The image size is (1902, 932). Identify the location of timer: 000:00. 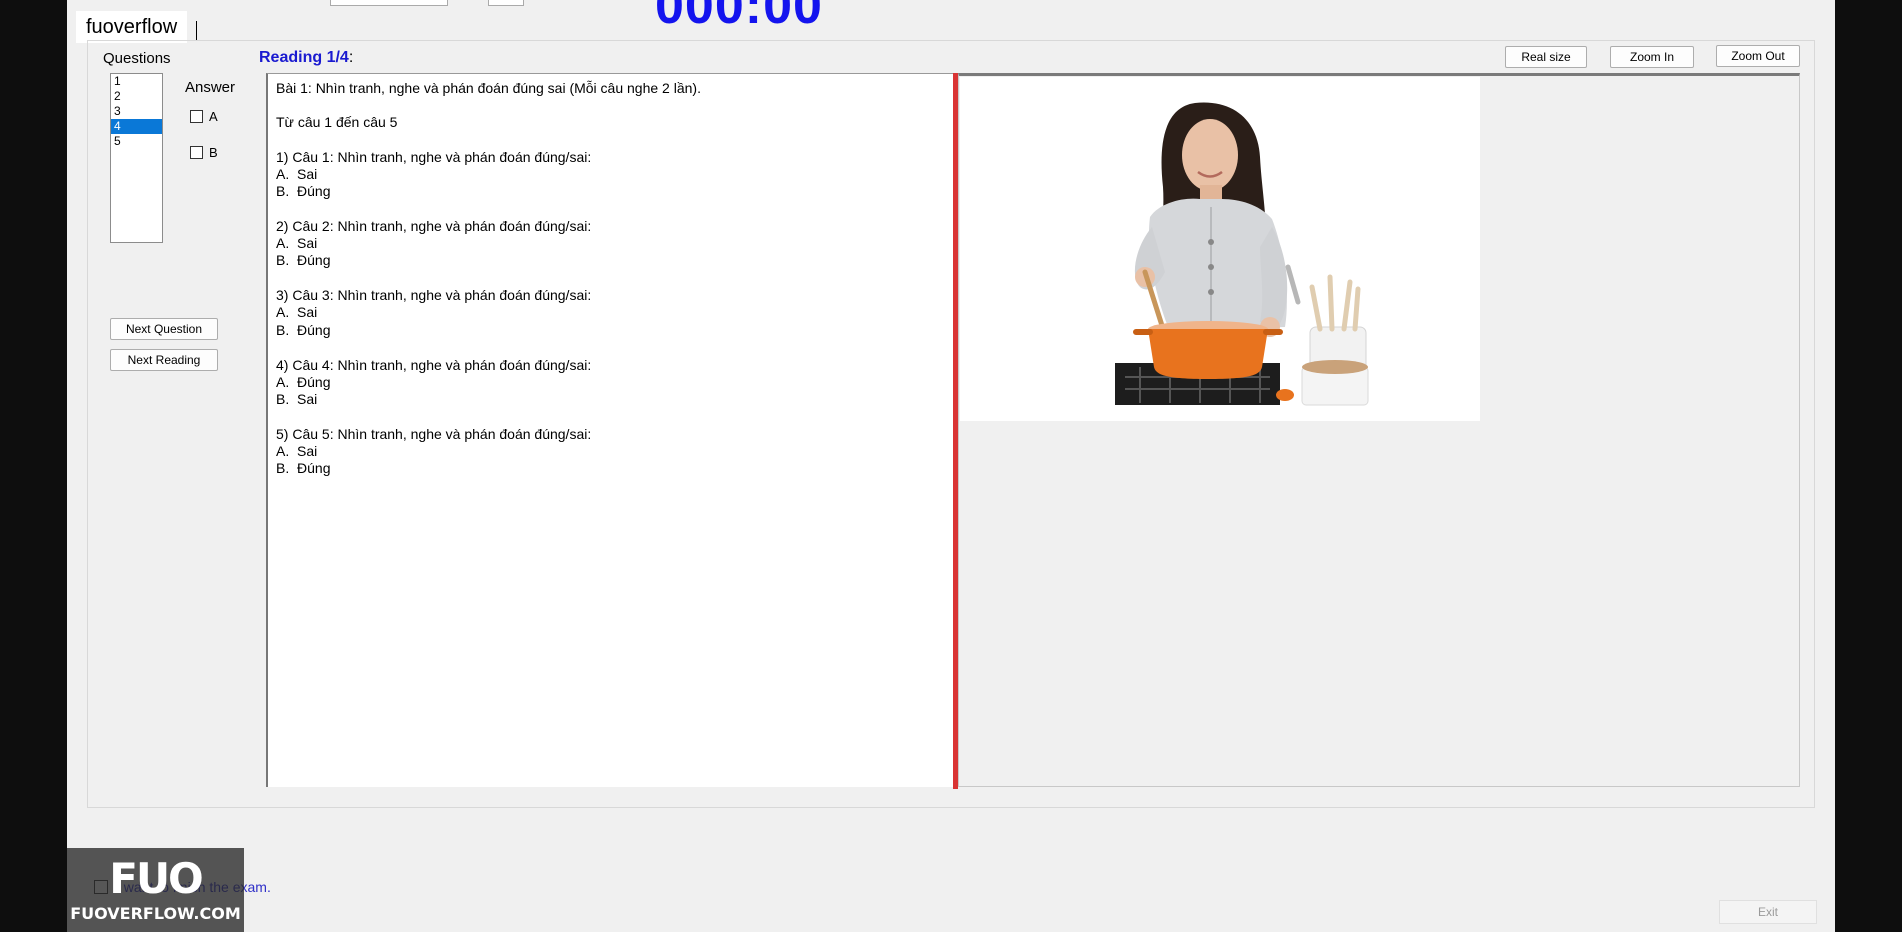
(739, 17).